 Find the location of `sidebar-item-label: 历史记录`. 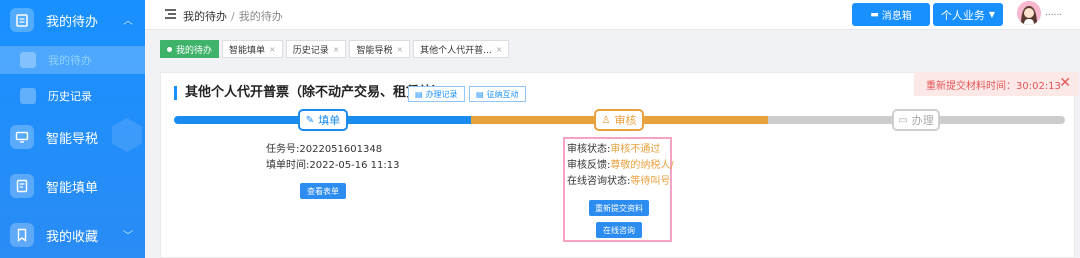

sidebar-item-label: 历史记录 is located at coordinates (70, 96).